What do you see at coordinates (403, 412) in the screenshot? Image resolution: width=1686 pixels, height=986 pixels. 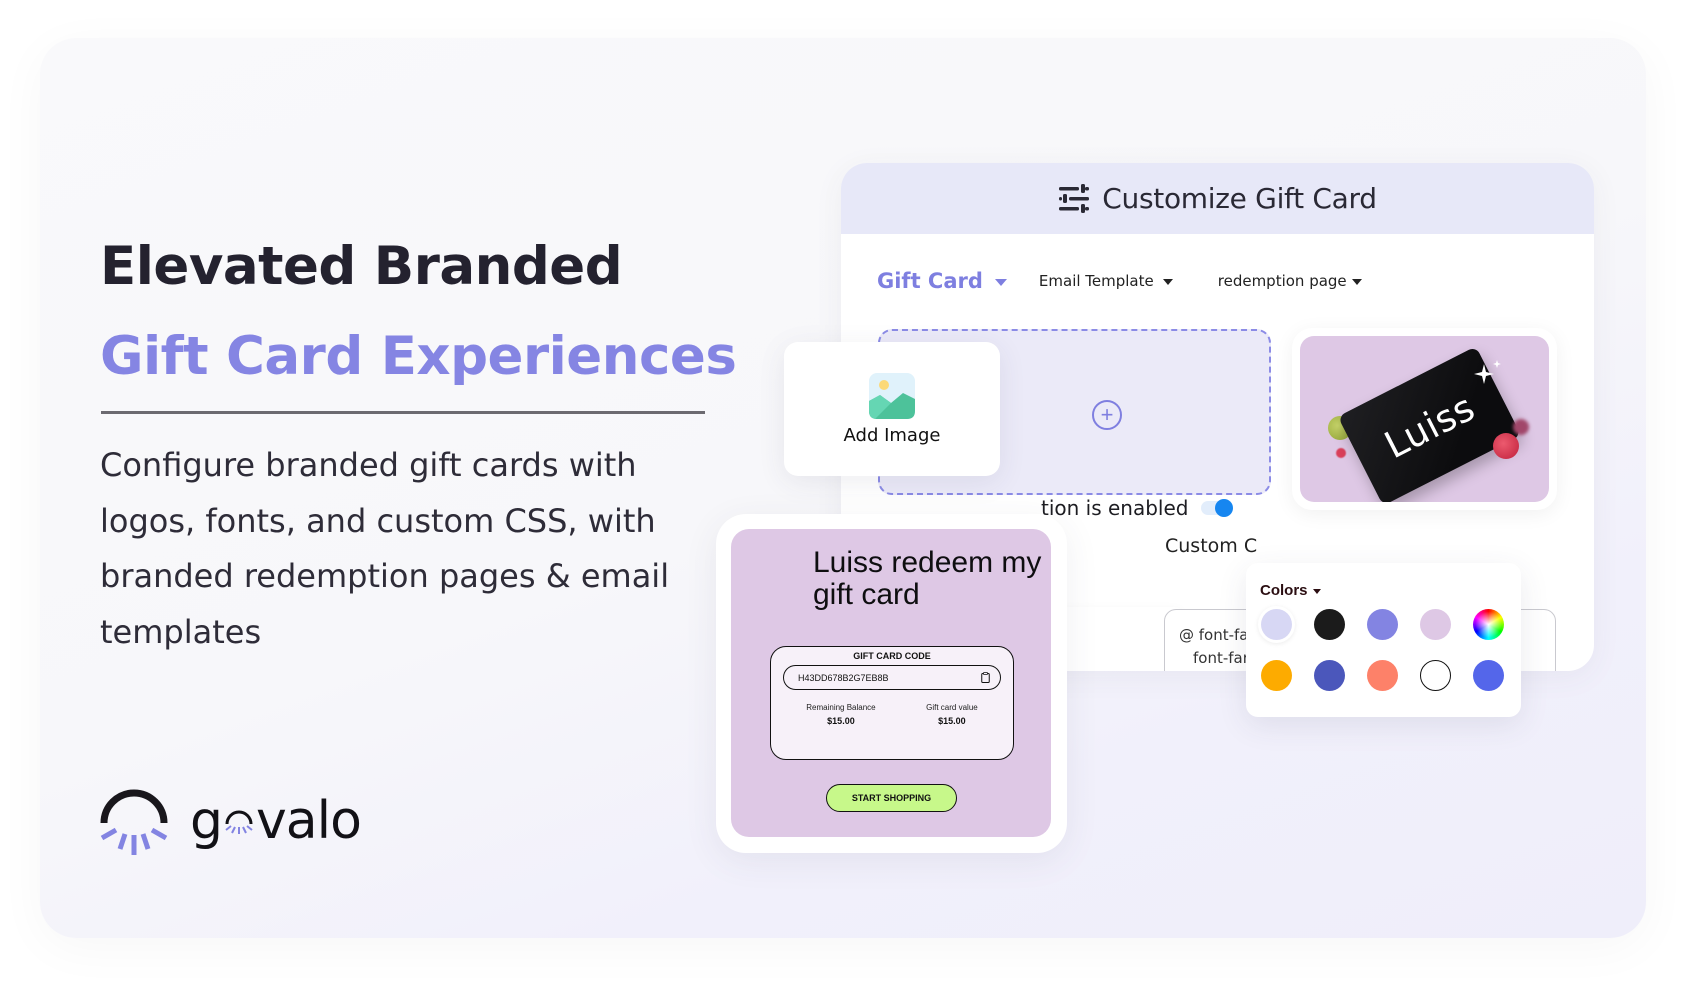 I see `divider` at bounding box center [403, 412].